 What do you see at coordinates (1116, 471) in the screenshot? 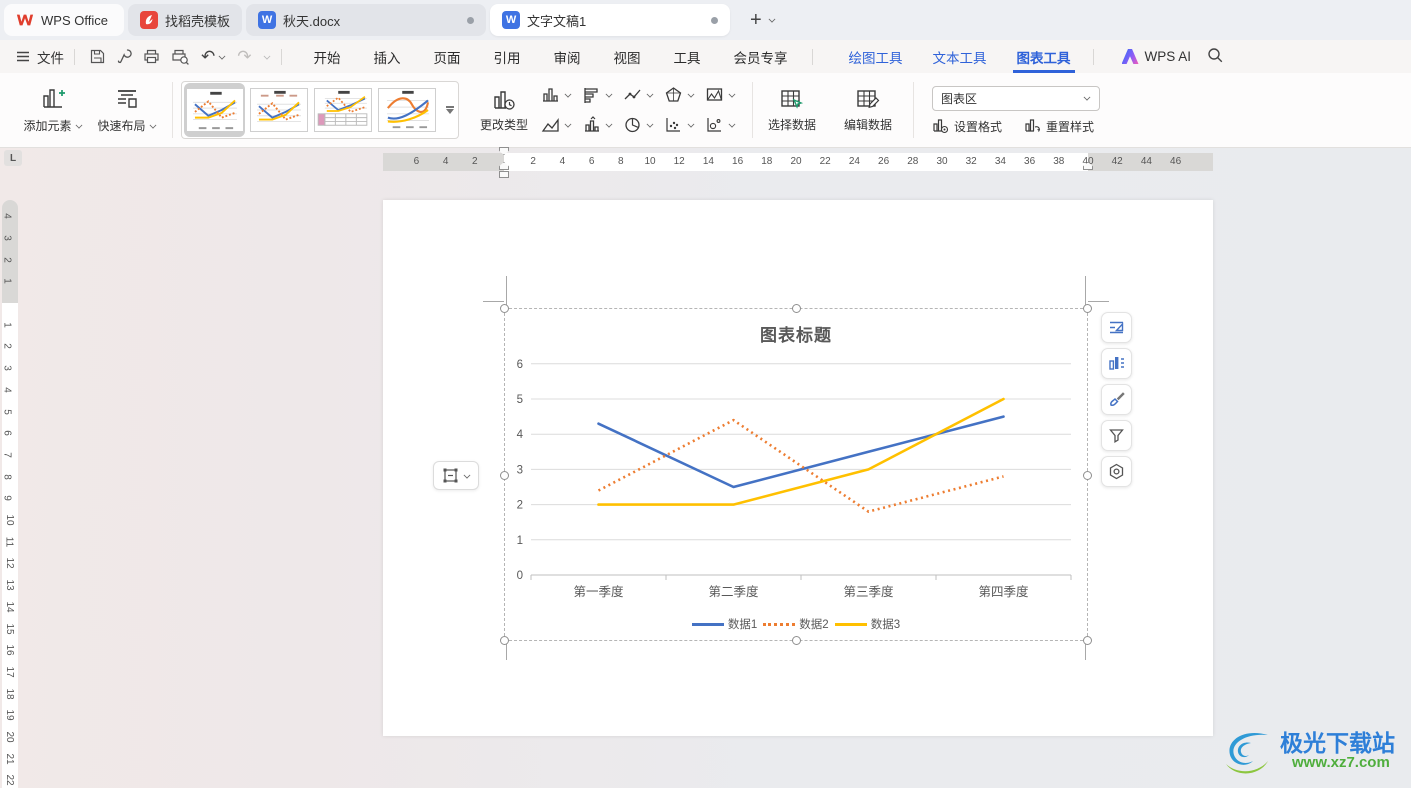
I see `chart-settings-button` at bounding box center [1116, 471].